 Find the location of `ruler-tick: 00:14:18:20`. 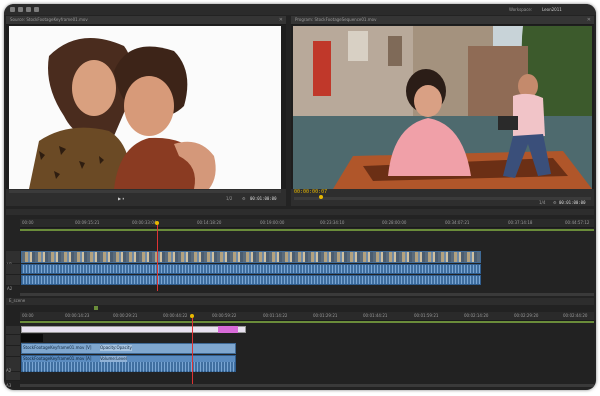

ruler-tick: 00:14:18:20 is located at coordinates (209, 222).